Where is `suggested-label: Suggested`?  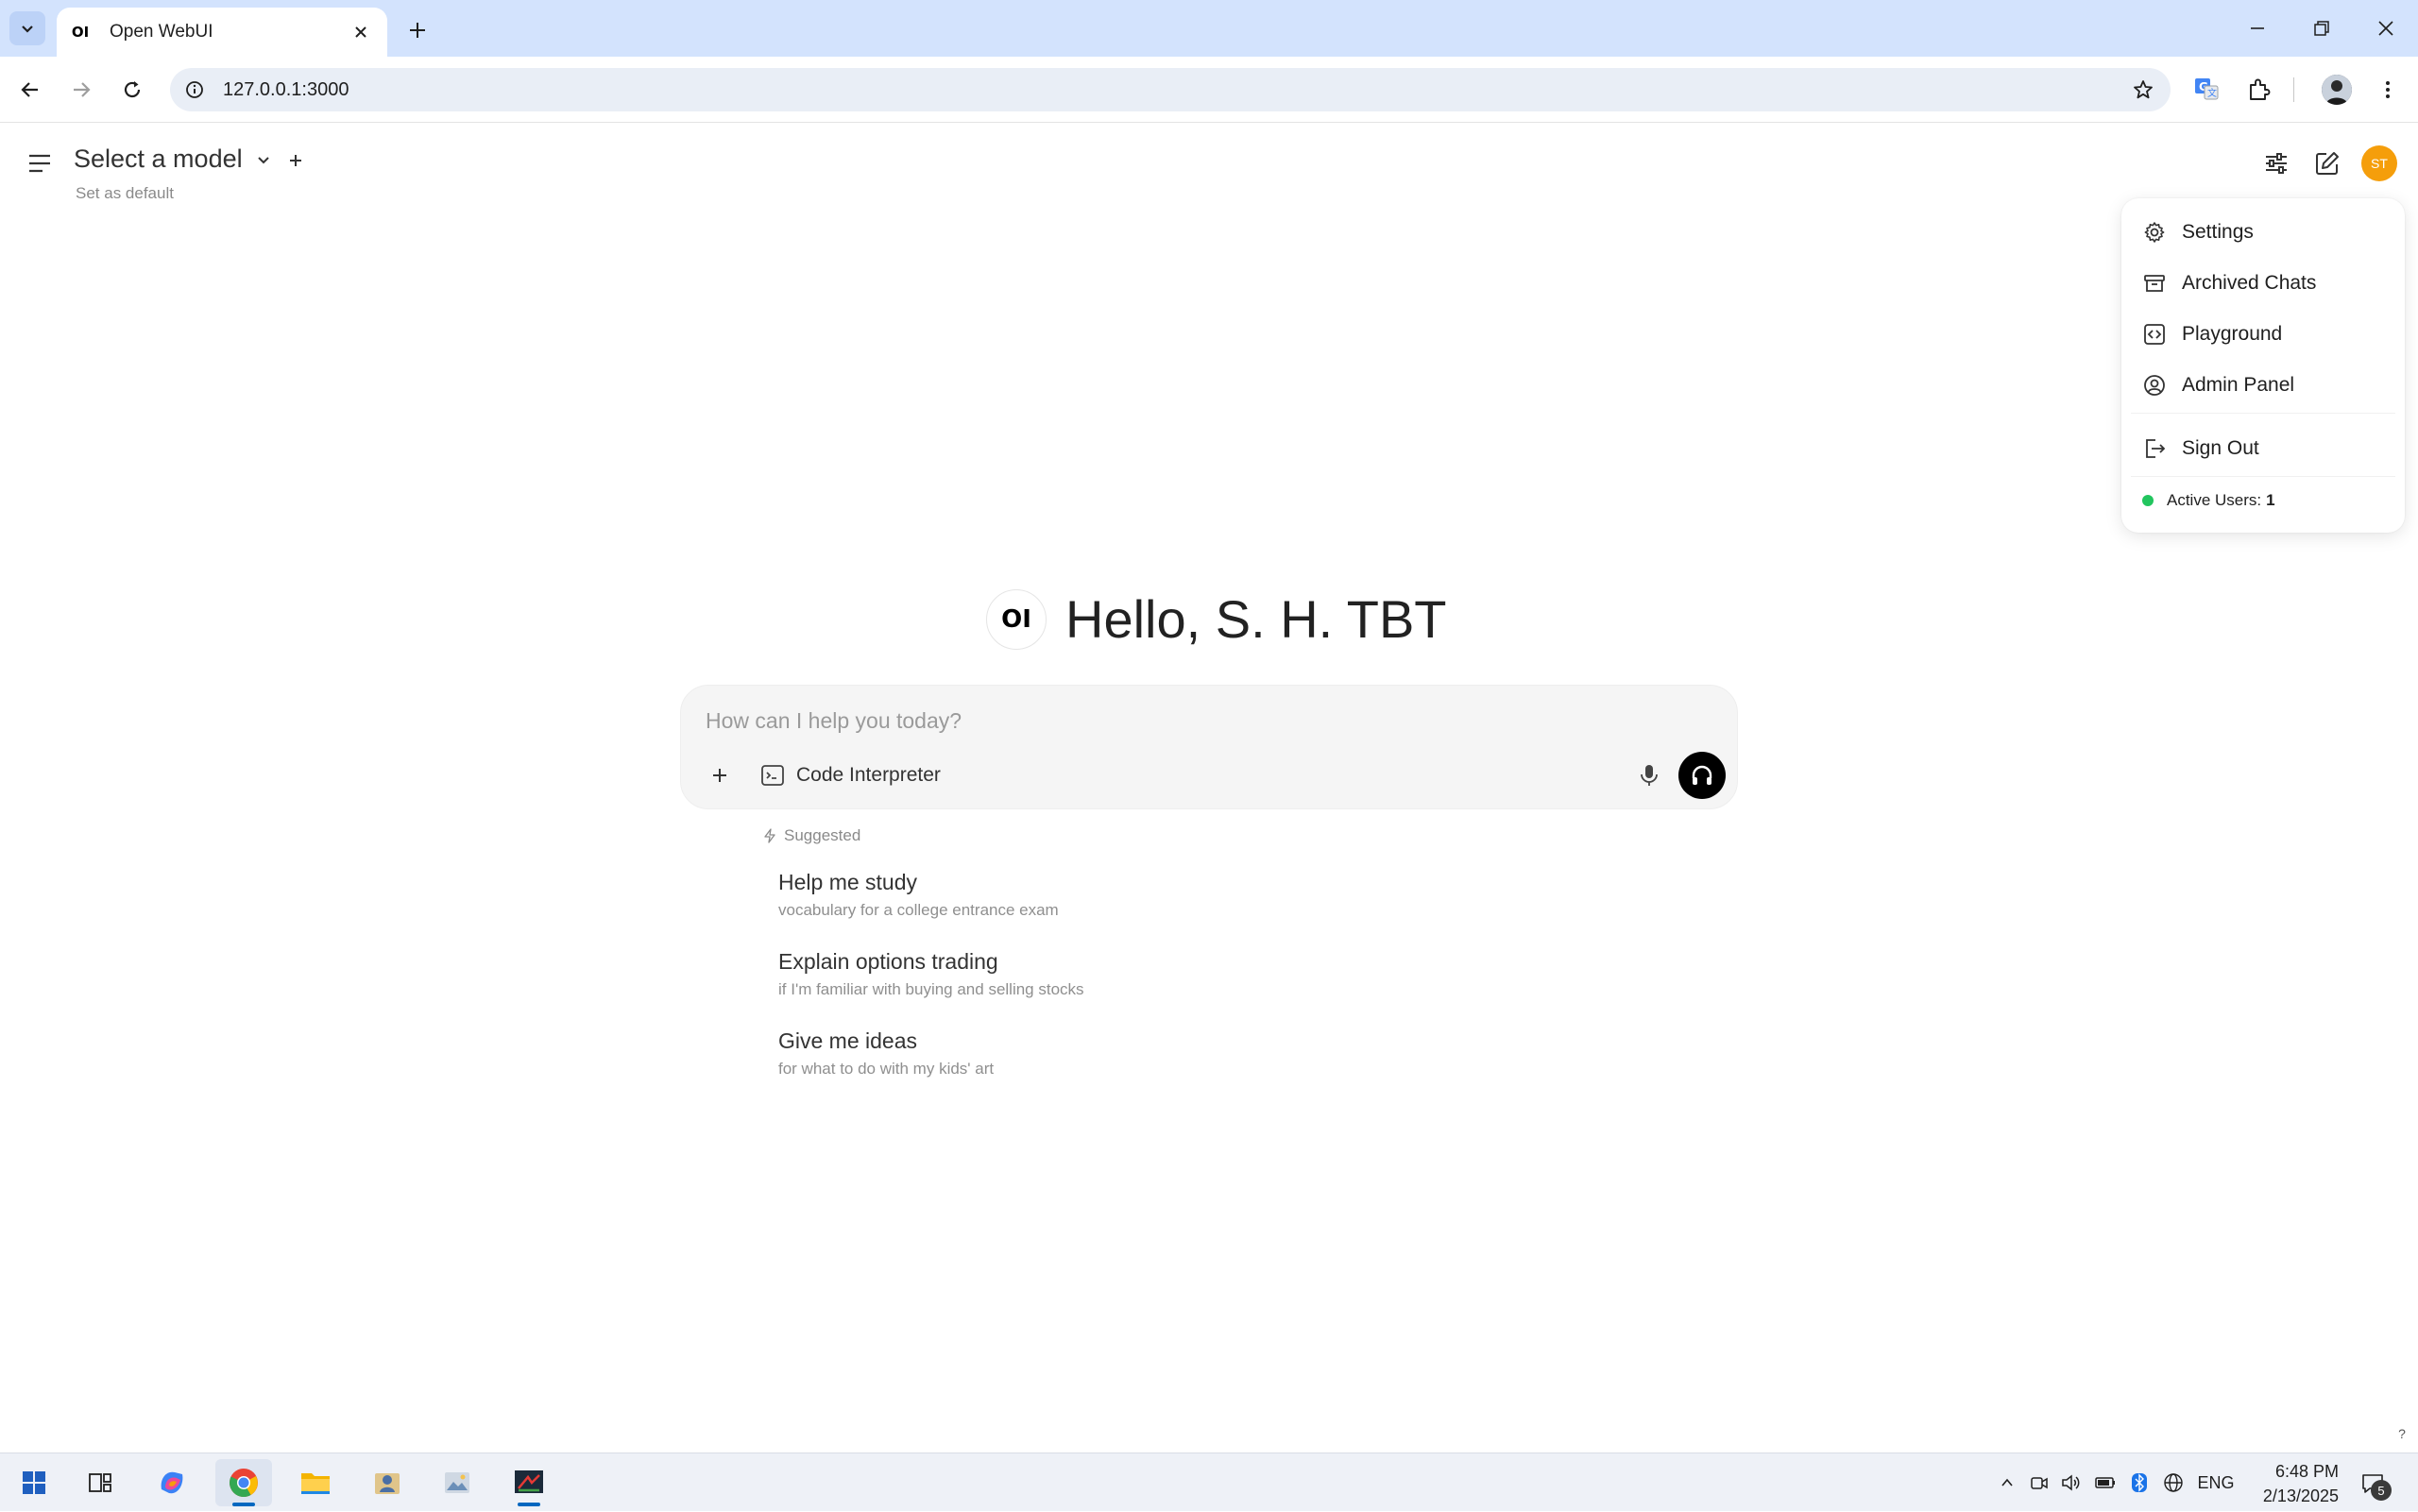
suggested-label: Suggested is located at coordinates (822, 835).